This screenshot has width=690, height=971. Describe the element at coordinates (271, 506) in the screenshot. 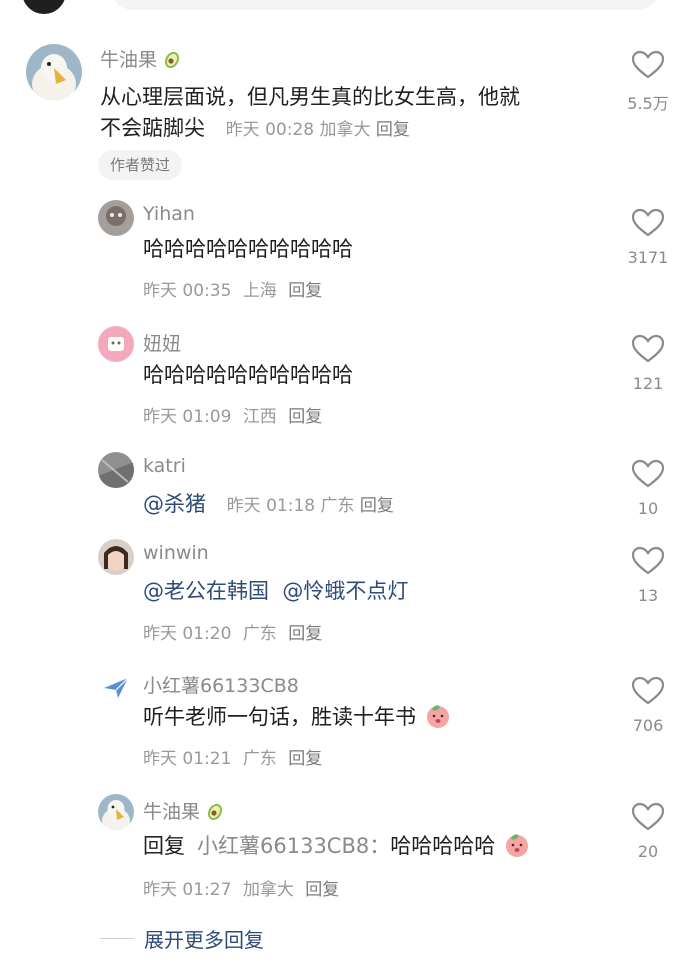

I see `comment-time: 昨天 01:18` at that location.